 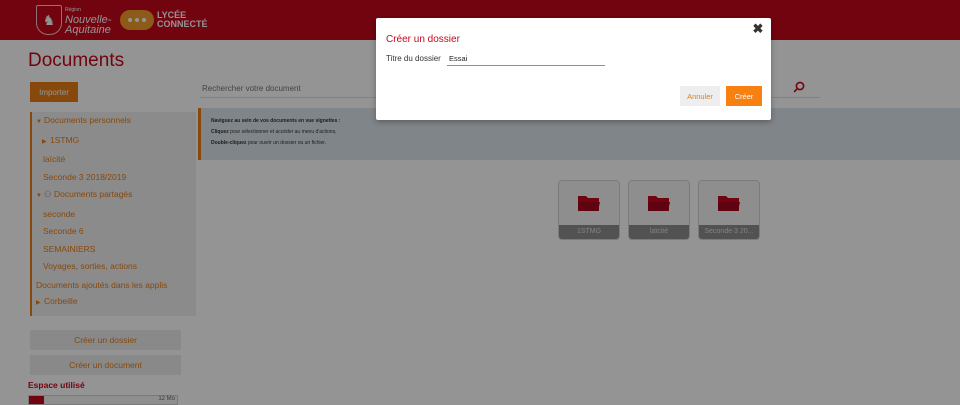 I want to click on folder-title-label: Titre du dossier, so click(x=413, y=58).